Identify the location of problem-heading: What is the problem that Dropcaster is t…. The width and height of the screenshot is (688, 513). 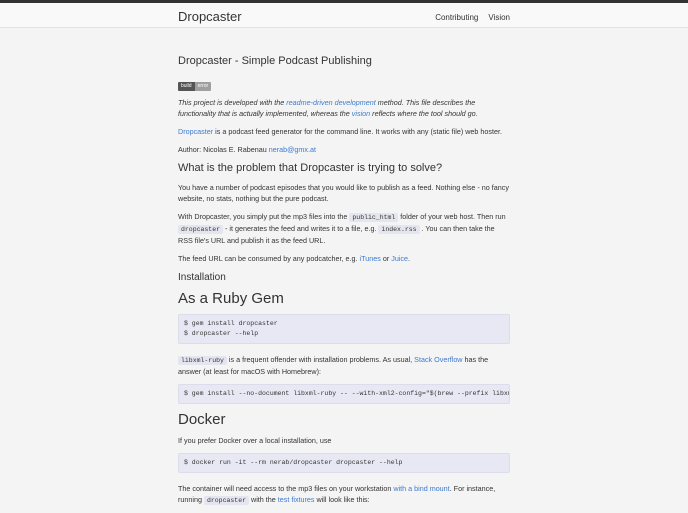
(310, 168).